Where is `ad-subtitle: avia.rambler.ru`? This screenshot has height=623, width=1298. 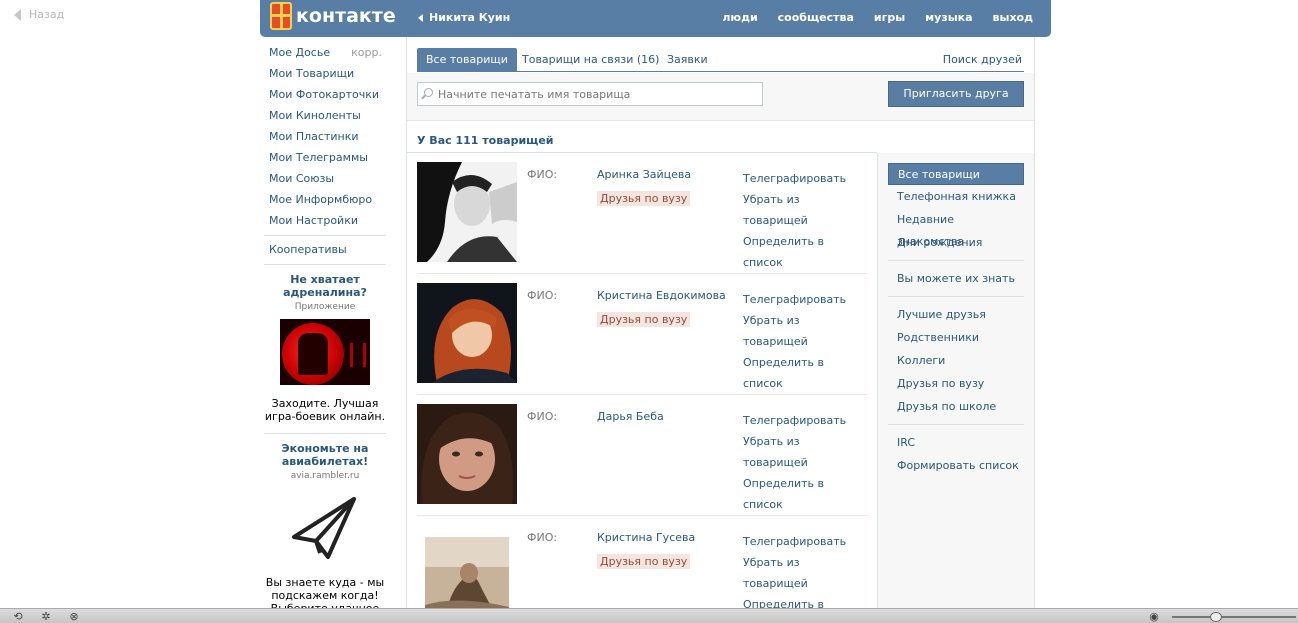 ad-subtitle: avia.rambler.ru is located at coordinates (325, 476).